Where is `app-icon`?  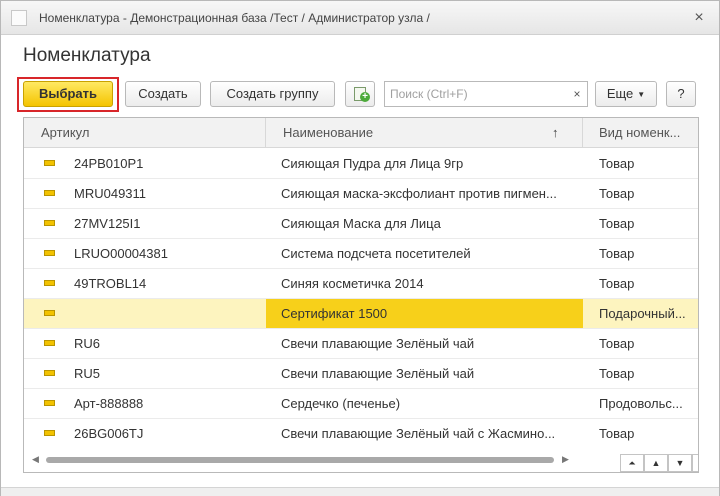 app-icon is located at coordinates (19, 18).